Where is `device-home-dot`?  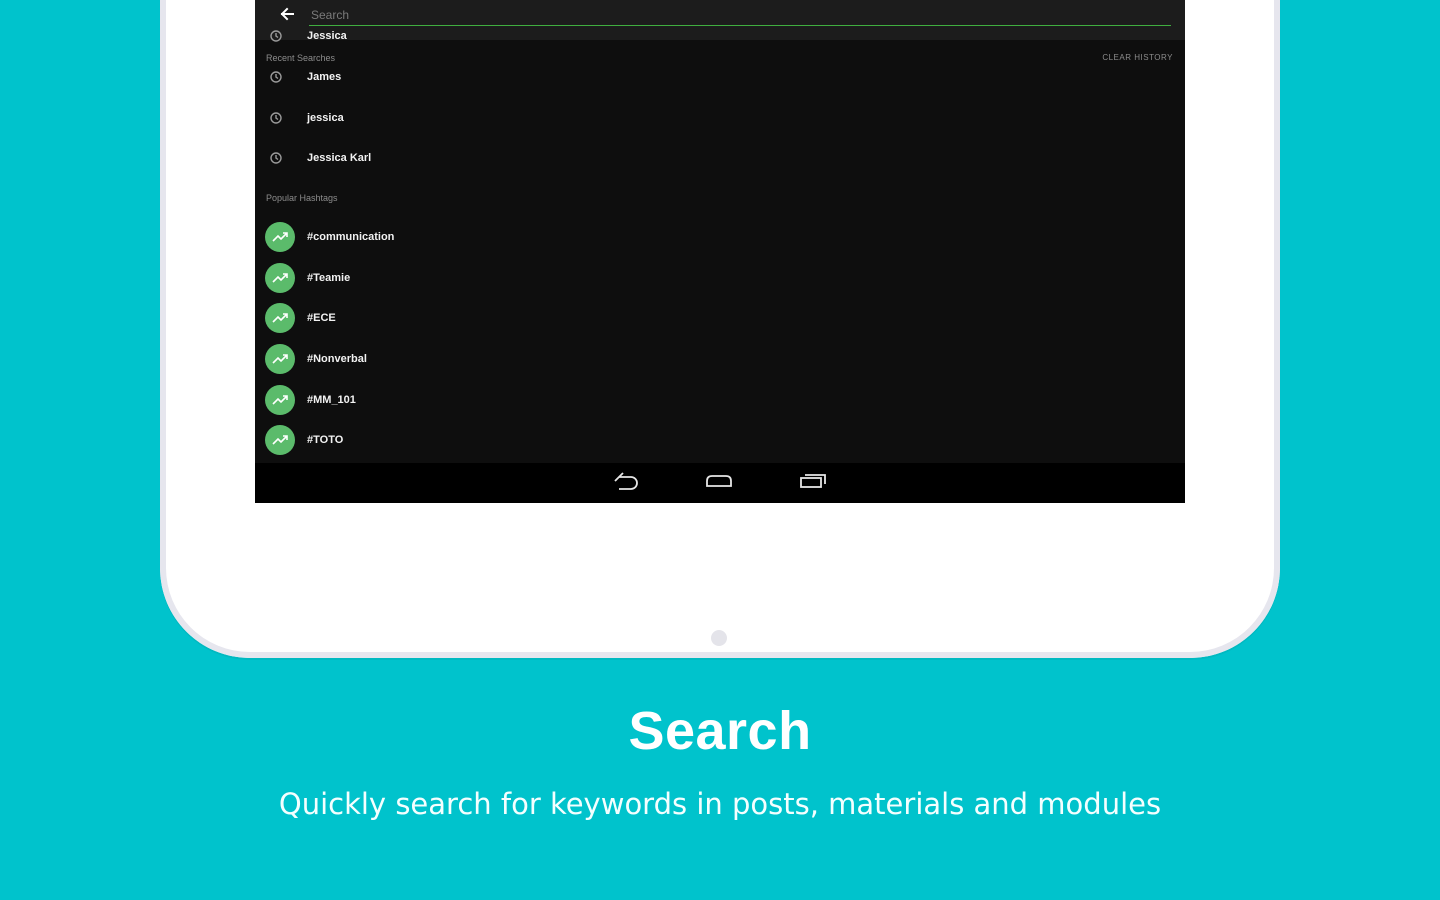 device-home-dot is located at coordinates (719, 638).